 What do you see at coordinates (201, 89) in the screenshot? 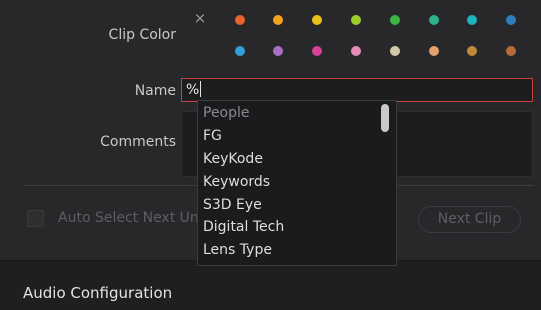
I see `text-caret` at bounding box center [201, 89].